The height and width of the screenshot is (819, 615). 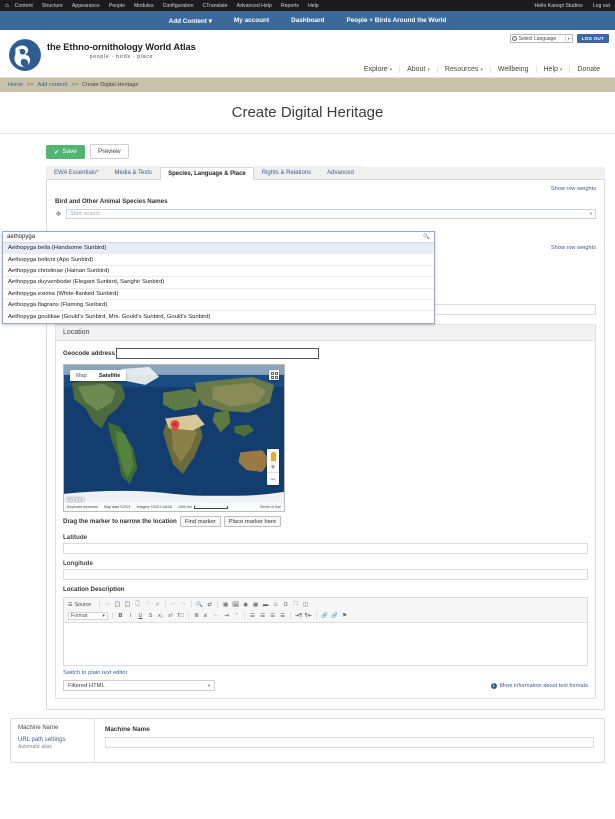 What do you see at coordinates (183, 604) in the screenshot?
I see `redo-icon: ↷` at bounding box center [183, 604].